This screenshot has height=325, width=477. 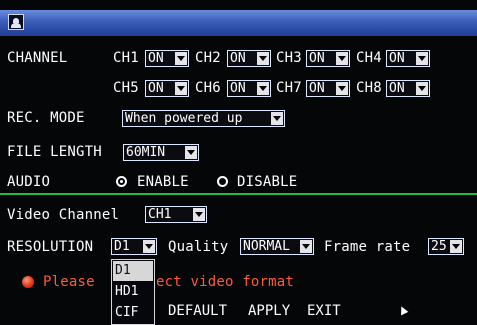 What do you see at coordinates (28, 282) in the screenshot?
I see `warning-dot-icon` at bounding box center [28, 282].